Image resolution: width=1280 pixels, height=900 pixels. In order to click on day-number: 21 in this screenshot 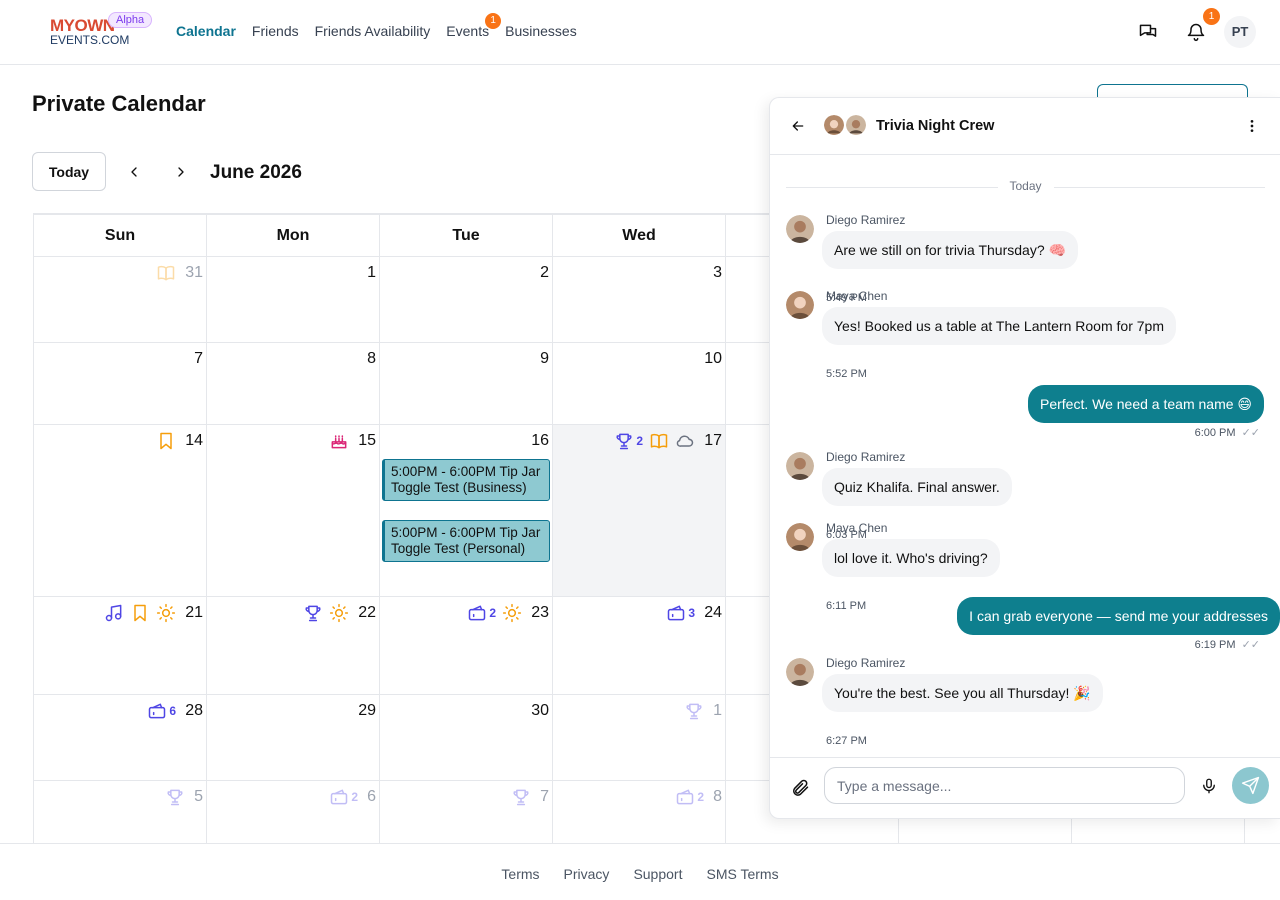, I will do `click(194, 612)`.